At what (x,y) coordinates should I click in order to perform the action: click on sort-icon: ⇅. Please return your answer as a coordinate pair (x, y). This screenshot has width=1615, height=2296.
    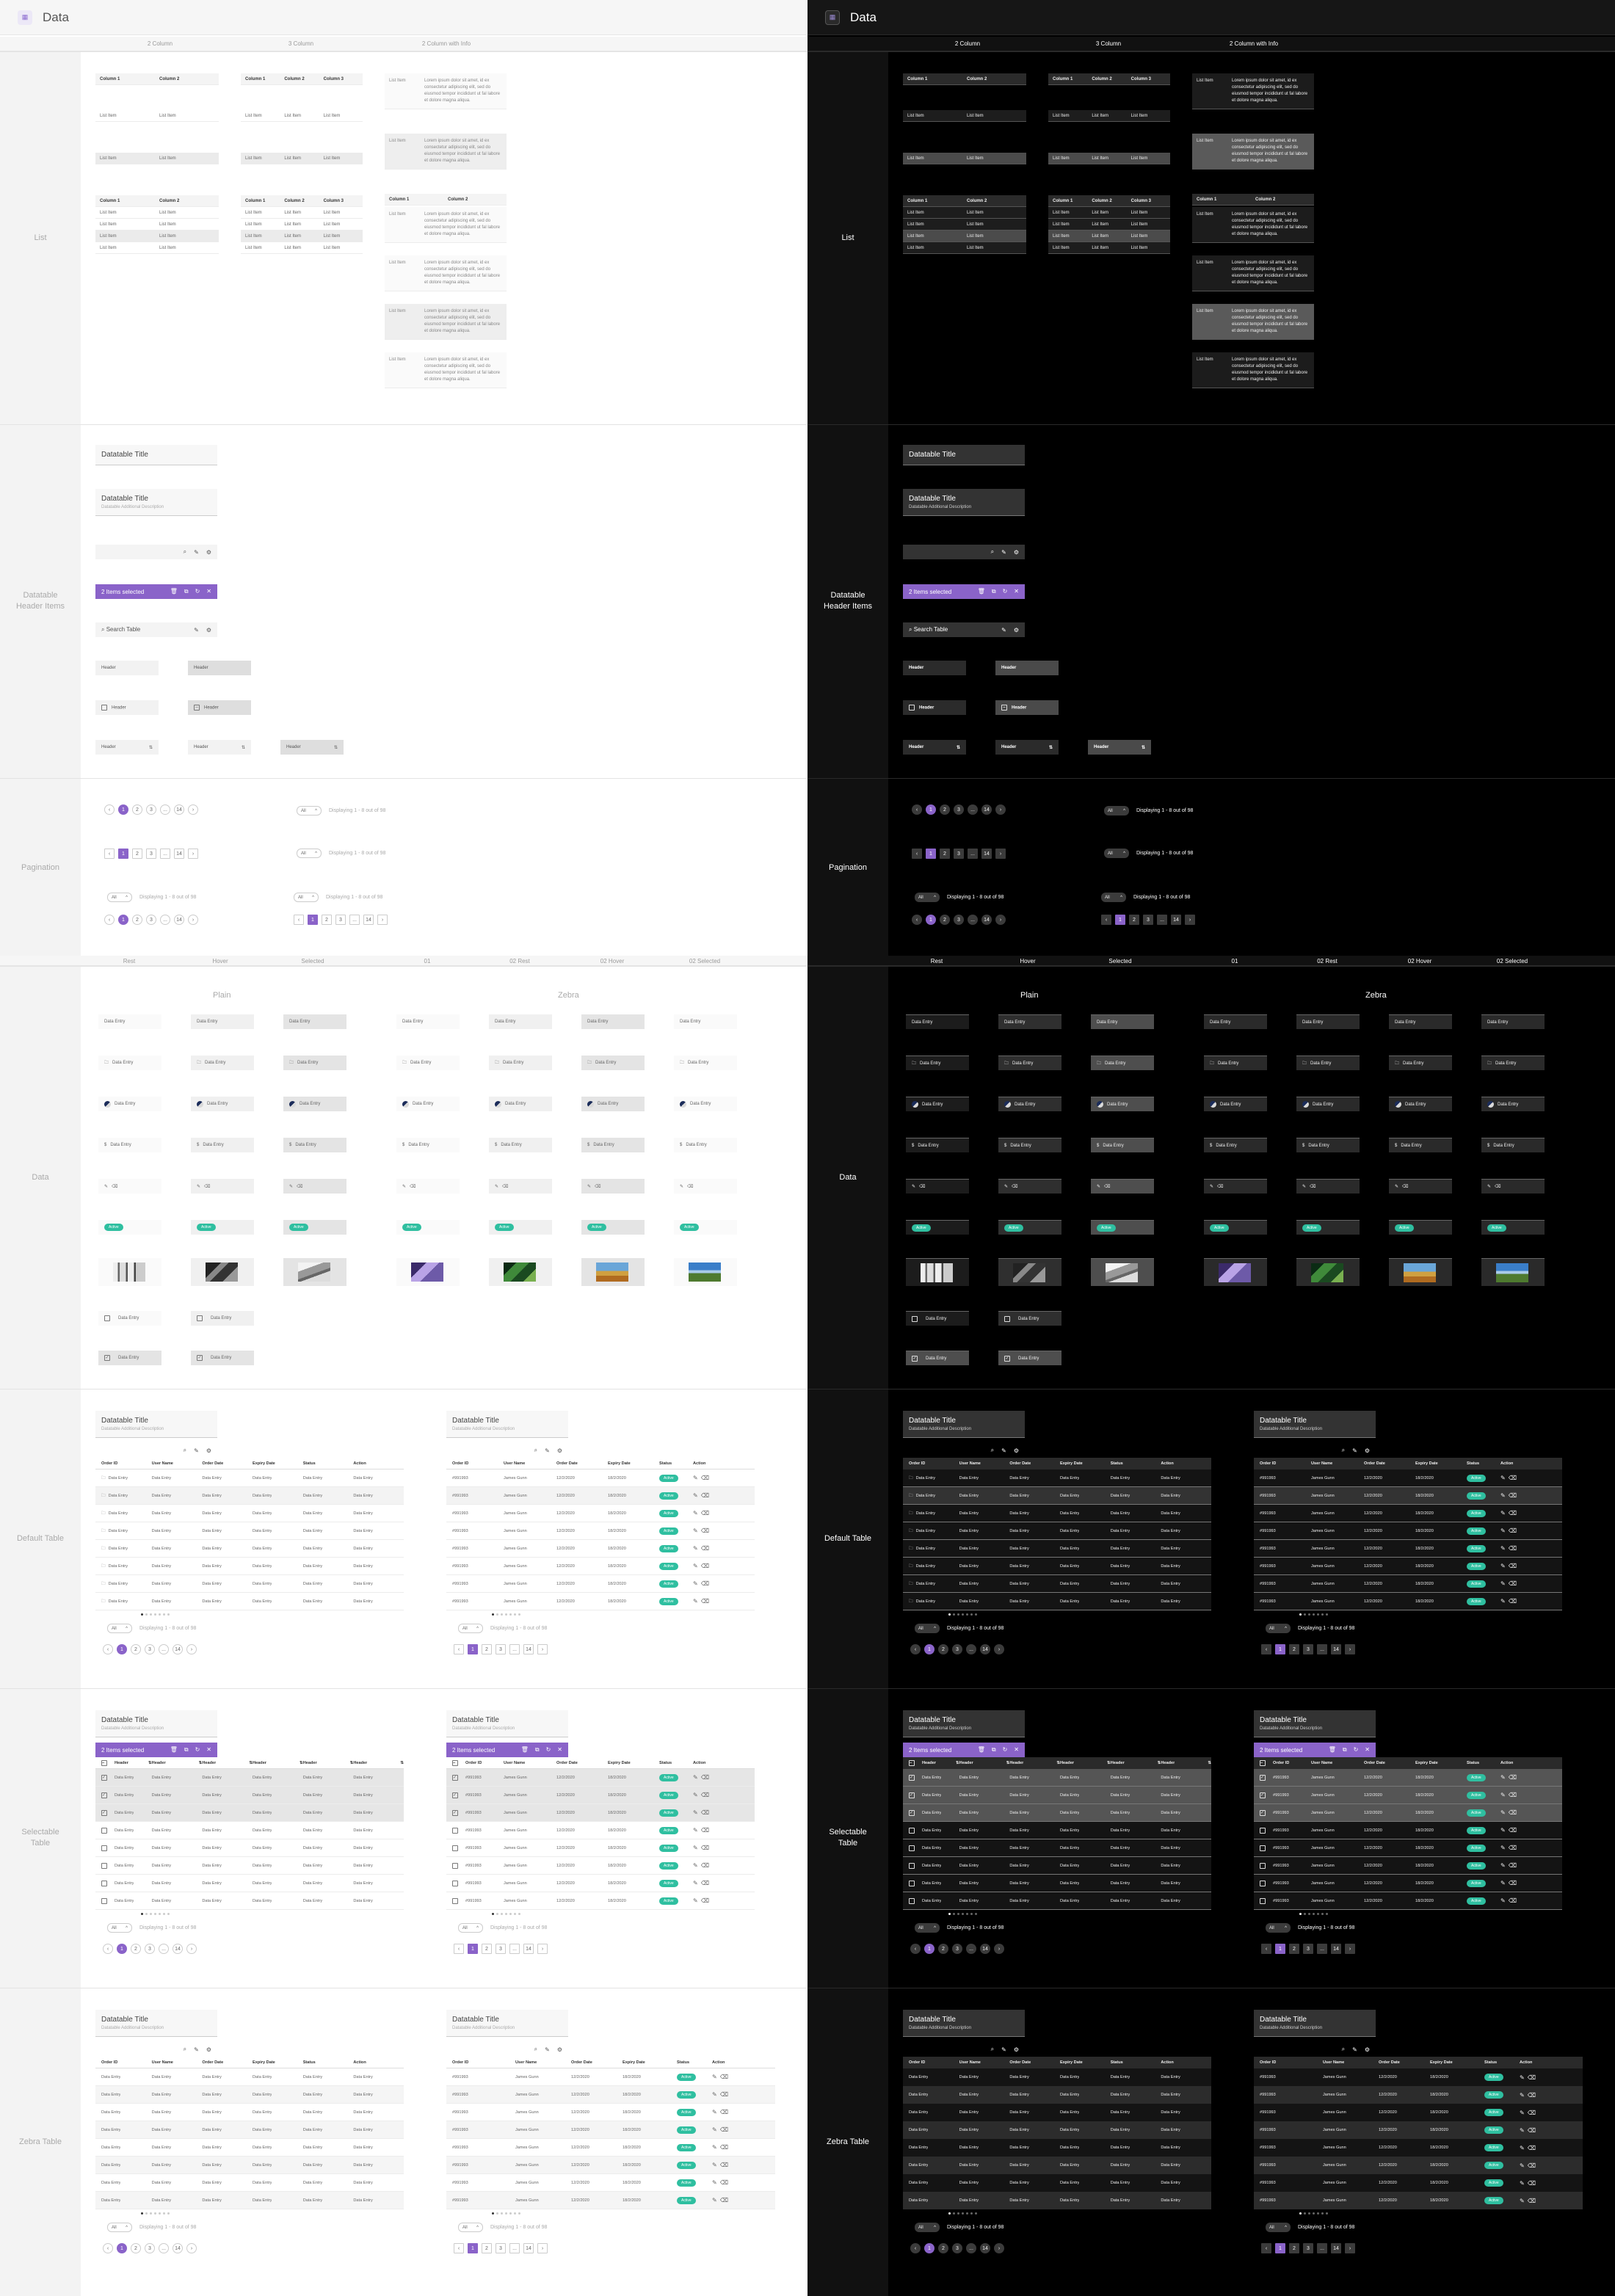
    Looking at the image, I should click on (151, 747).